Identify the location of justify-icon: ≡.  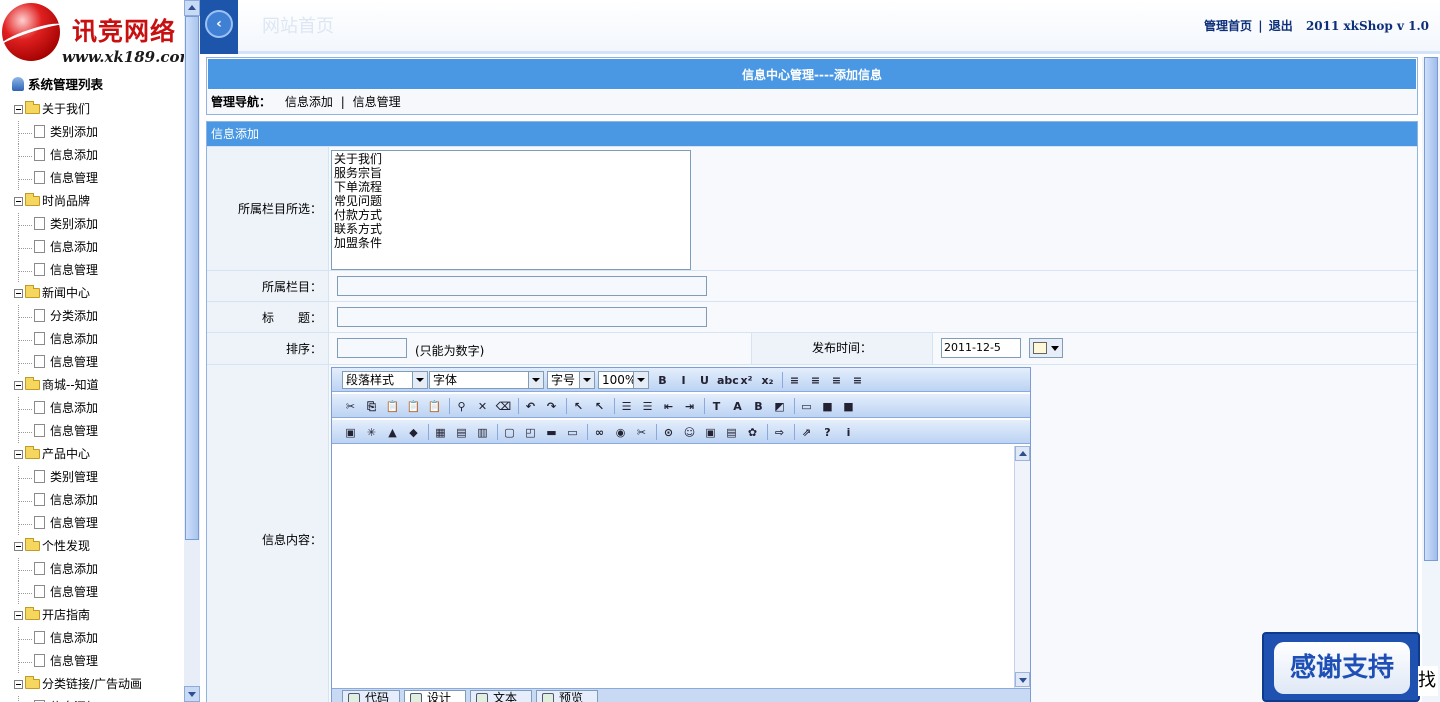
(857, 380).